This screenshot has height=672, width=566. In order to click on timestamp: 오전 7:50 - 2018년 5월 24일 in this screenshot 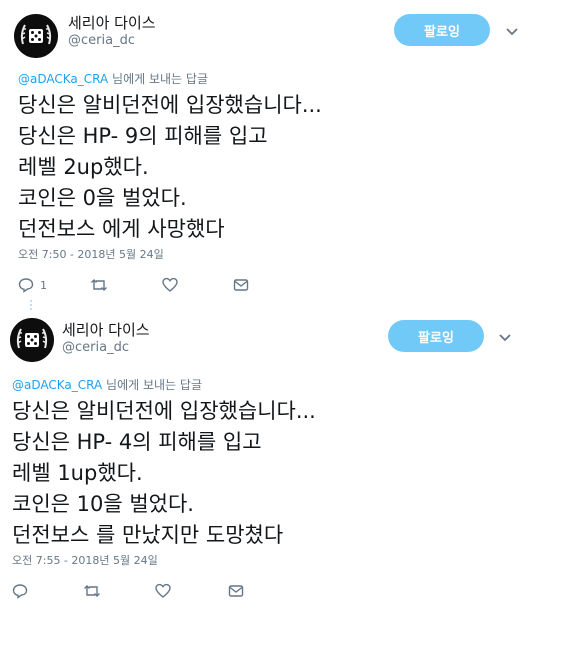, I will do `click(91, 254)`.